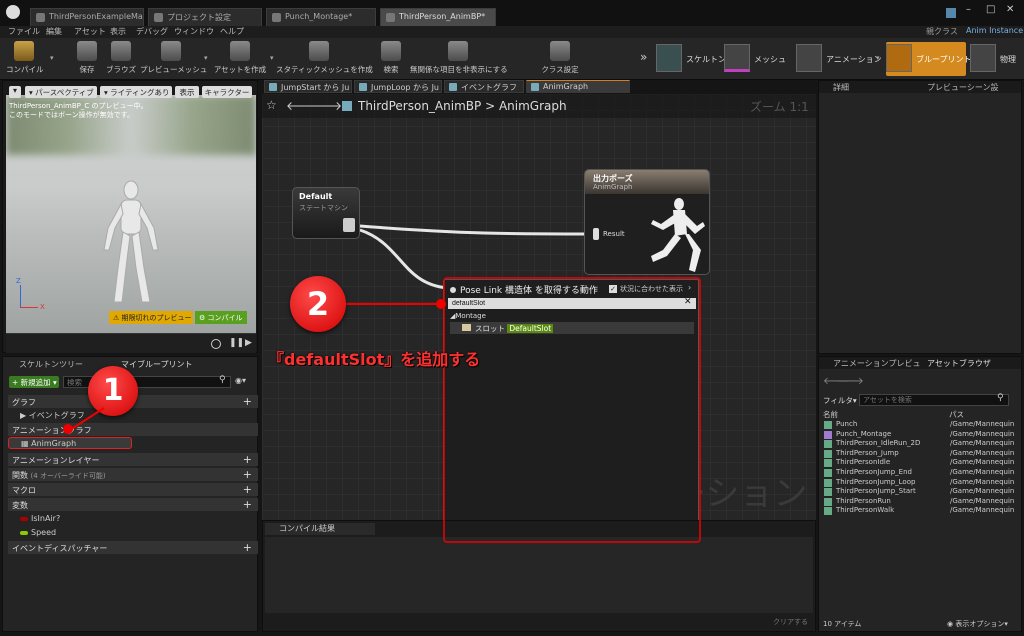 Image resolution: width=1024 pixels, height=636 pixels. Describe the element at coordinates (994, 30) in the screenshot. I see `parent-class-value: Anim Instance` at that location.